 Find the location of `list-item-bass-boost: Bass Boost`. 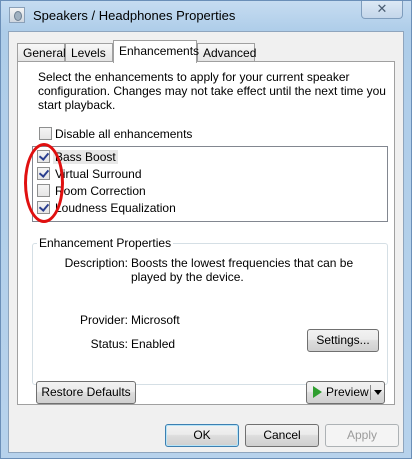

list-item-bass-boost: Bass Boost is located at coordinates (77, 157).